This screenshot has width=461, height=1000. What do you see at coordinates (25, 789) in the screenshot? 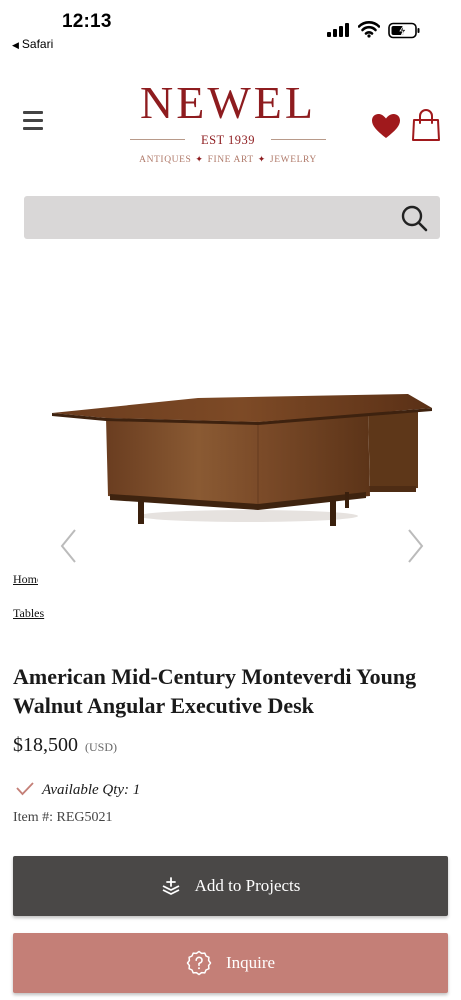
I see `checkmark-icon` at bounding box center [25, 789].